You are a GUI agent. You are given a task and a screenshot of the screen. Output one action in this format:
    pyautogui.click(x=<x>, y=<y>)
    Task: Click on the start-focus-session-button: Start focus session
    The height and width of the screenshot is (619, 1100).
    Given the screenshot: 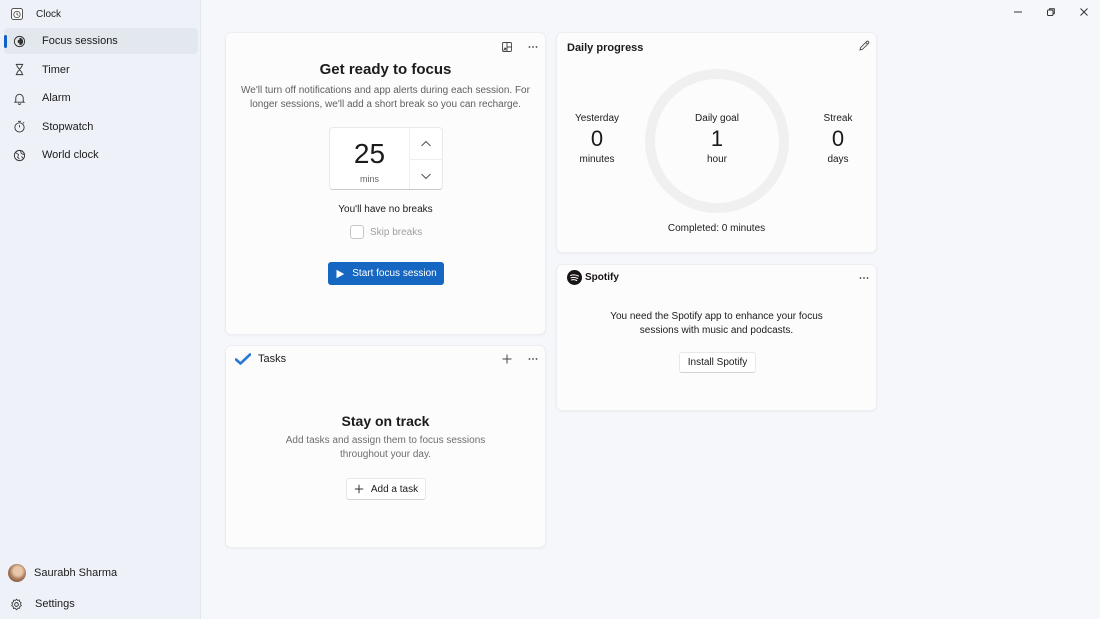 What is the action you would take?
    pyautogui.click(x=386, y=273)
    